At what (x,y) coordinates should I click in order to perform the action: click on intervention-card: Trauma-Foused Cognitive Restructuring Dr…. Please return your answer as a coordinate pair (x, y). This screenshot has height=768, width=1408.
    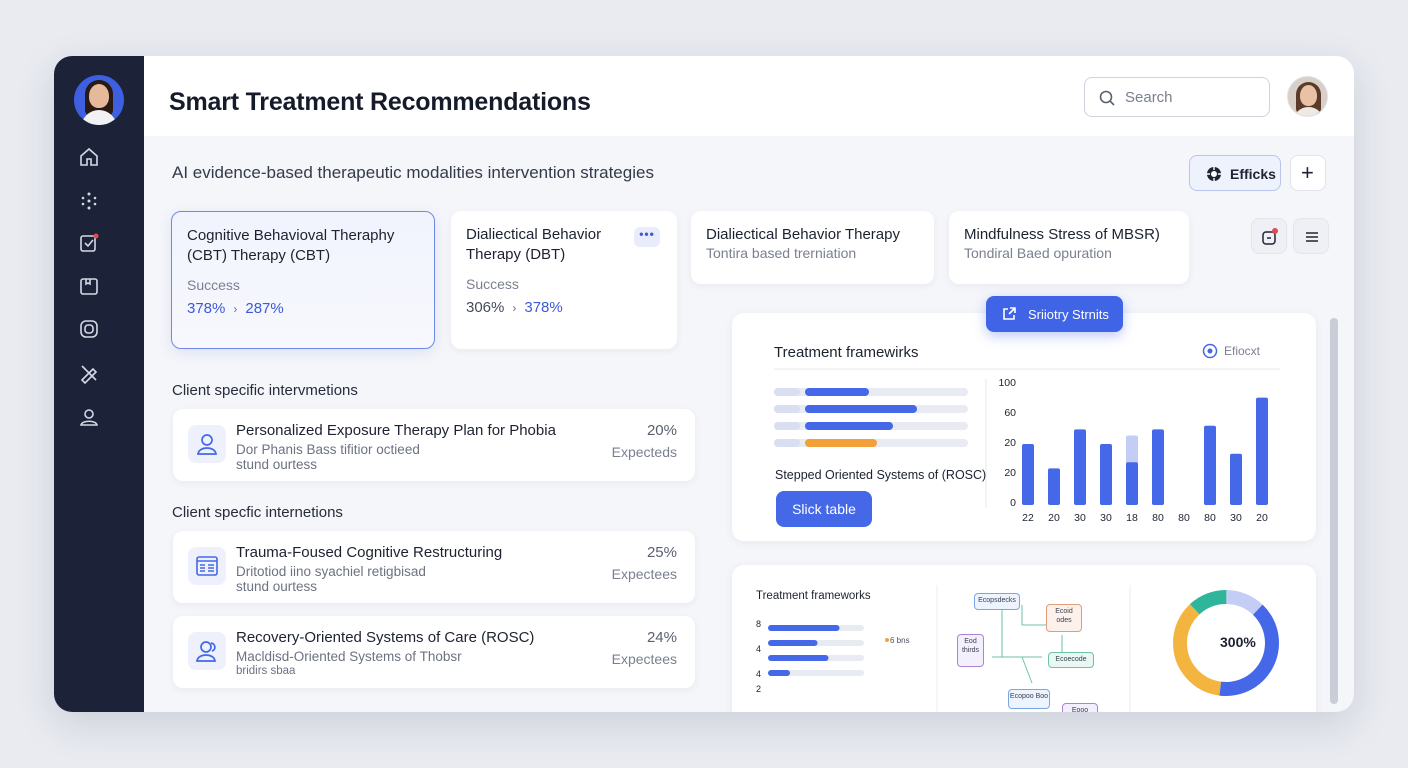
    Looking at the image, I should click on (434, 567).